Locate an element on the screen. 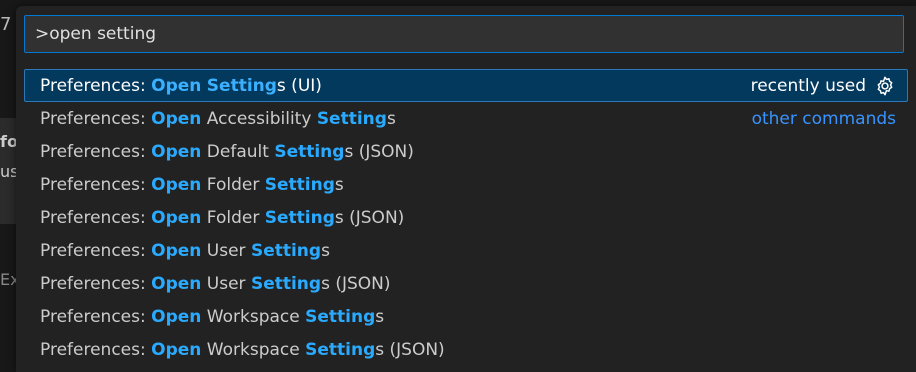  command-search-input: >open setting is located at coordinates (464, 34).